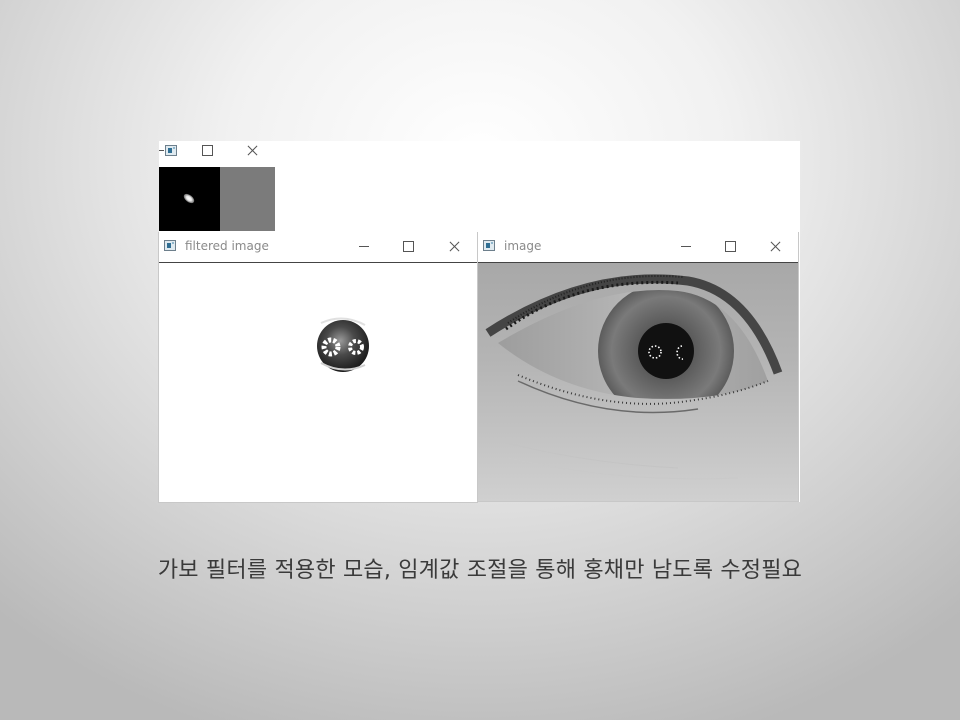 This screenshot has height=720, width=960. I want to click on gabor-kernel-blob, so click(189, 198).